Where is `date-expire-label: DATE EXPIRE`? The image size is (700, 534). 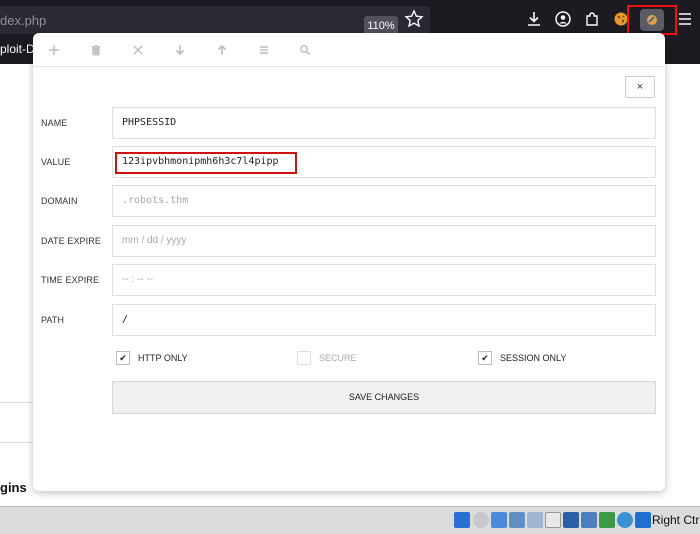 date-expire-label: DATE EXPIRE is located at coordinates (71, 241).